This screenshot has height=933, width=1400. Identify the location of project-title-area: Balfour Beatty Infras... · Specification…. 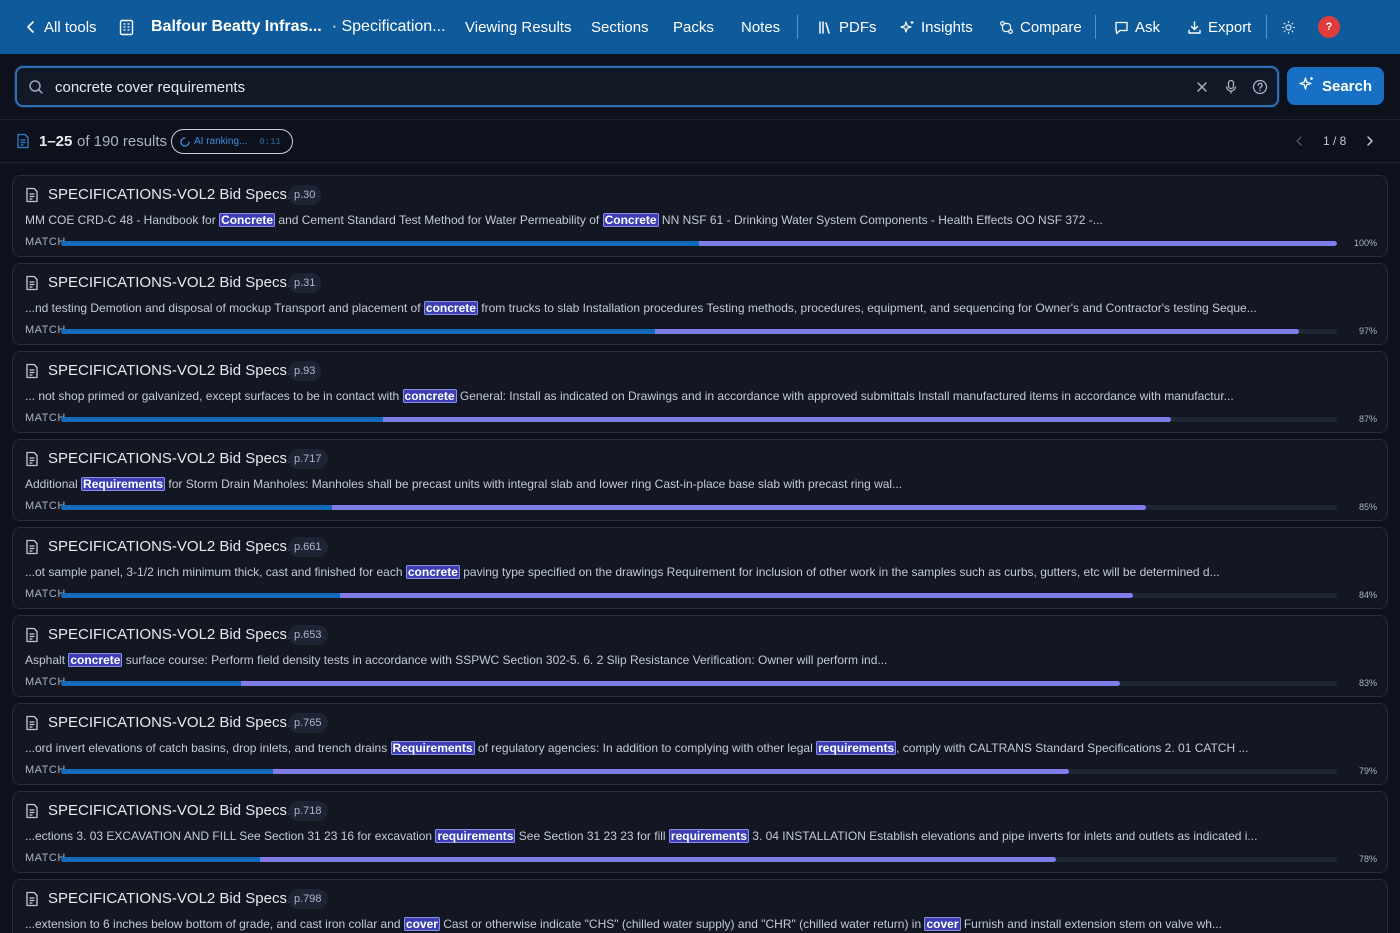
(282, 27).